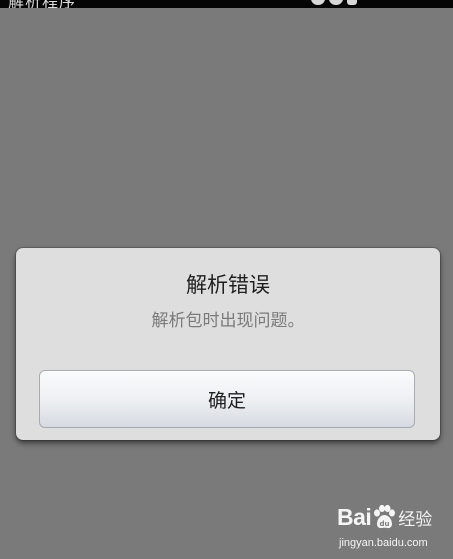 The height and width of the screenshot is (559, 453). Describe the element at coordinates (352, 2) in the screenshot. I see `battery-icon` at that location.